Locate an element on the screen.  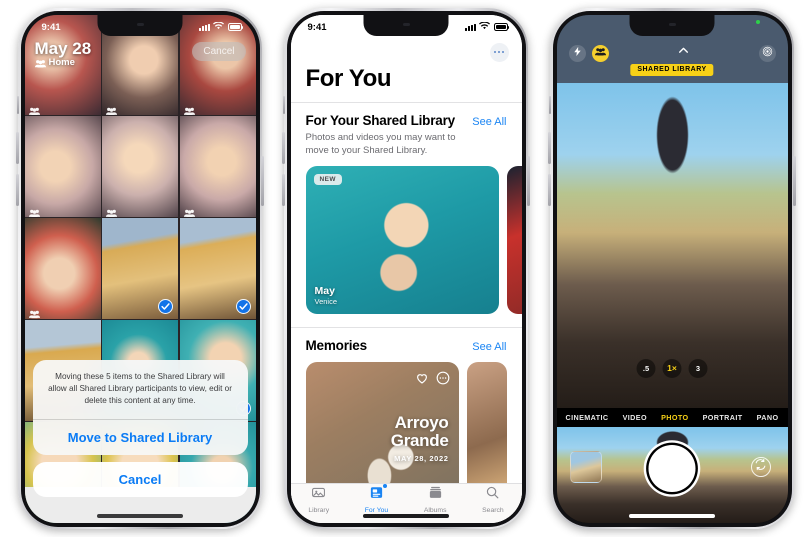
shared-library-card: NEW May Venice is located at coordinates (402, 240).